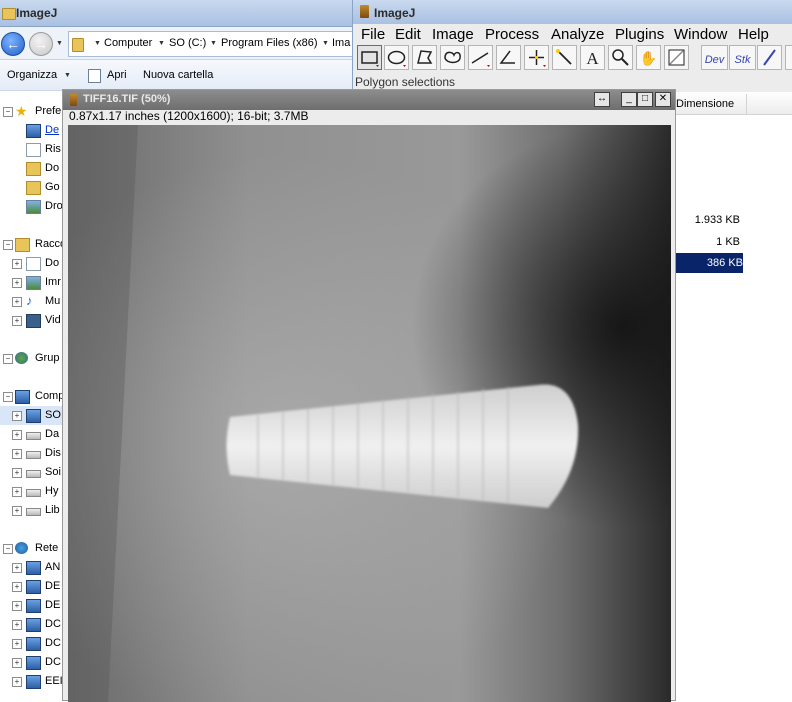 This screenshot has width=792, height=702. Describe the element at coordinates (32, 75) in the screenshot. I see `organize-button: Organizza` at that location.